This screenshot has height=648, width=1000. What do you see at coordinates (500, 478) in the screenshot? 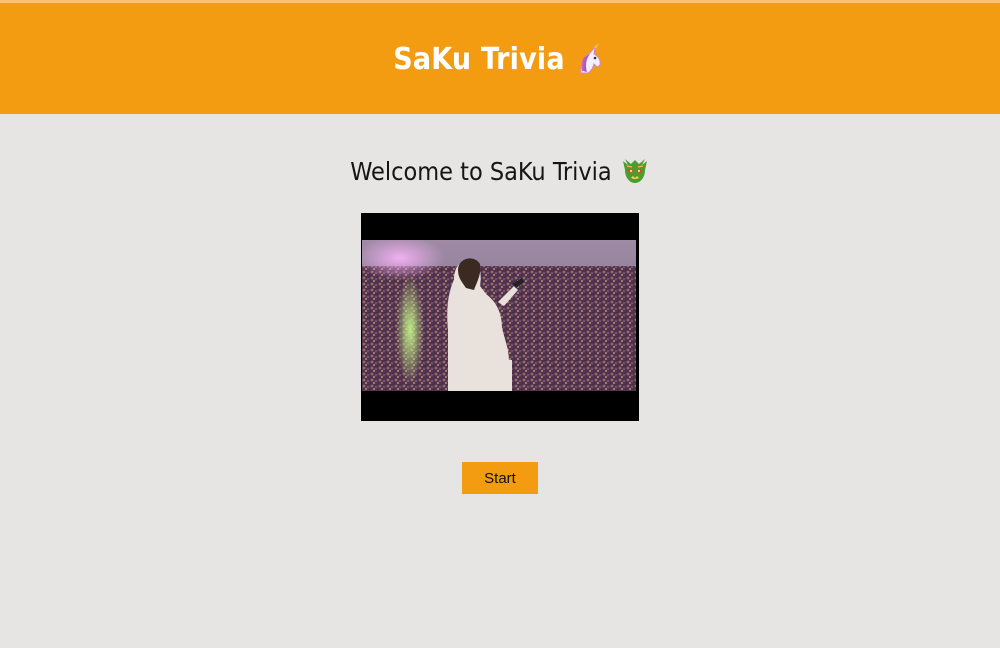
I see `start-button: Start` at bounding box center [500, 478].